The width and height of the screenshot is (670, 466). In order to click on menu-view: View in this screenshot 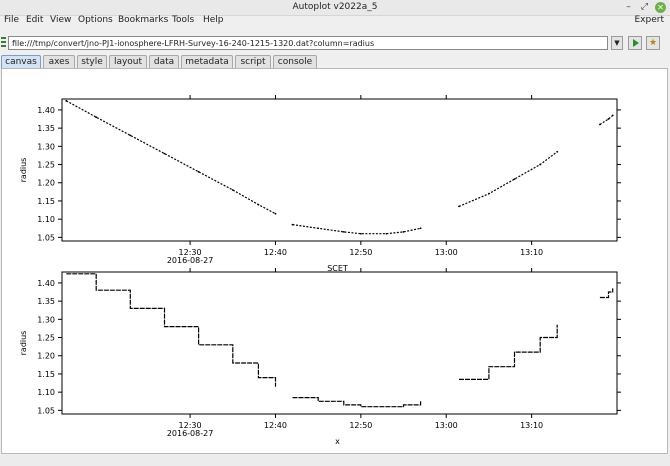, I will do `click(60, 20)`.